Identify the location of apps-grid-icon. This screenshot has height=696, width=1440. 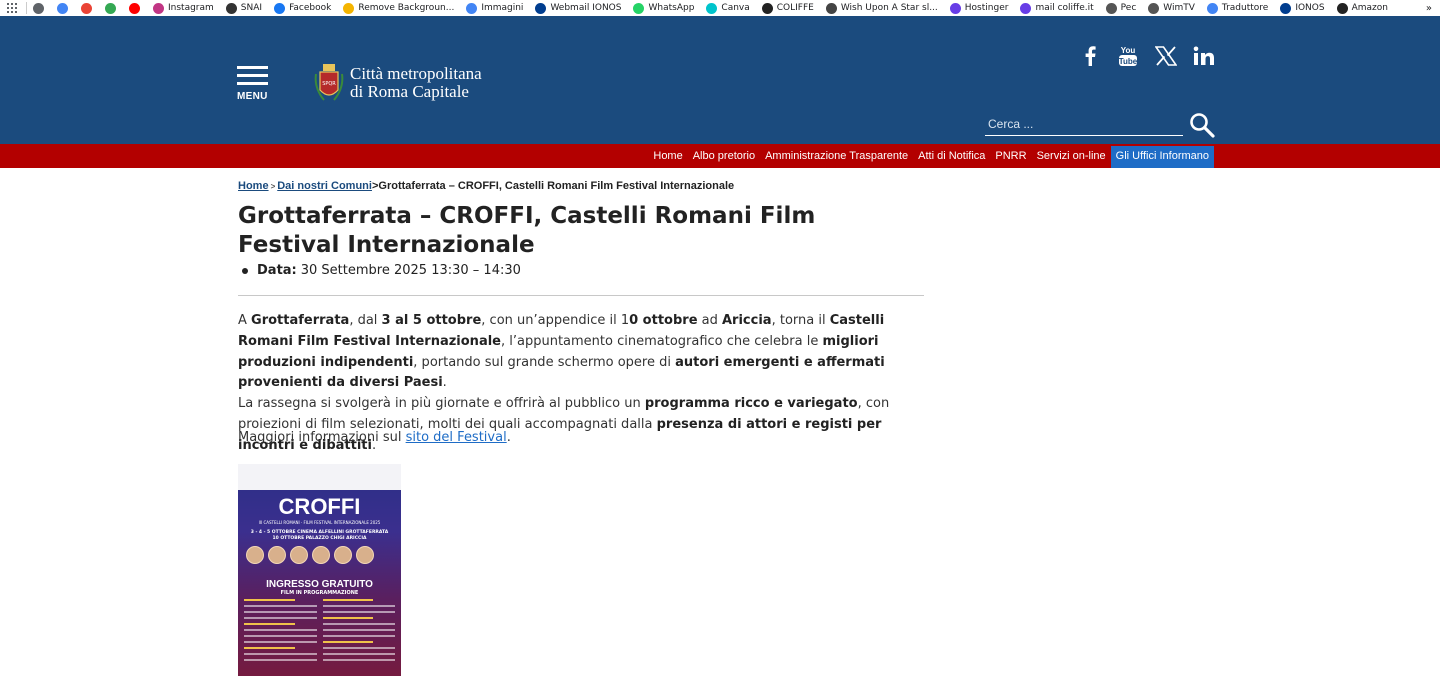
(12, 8).